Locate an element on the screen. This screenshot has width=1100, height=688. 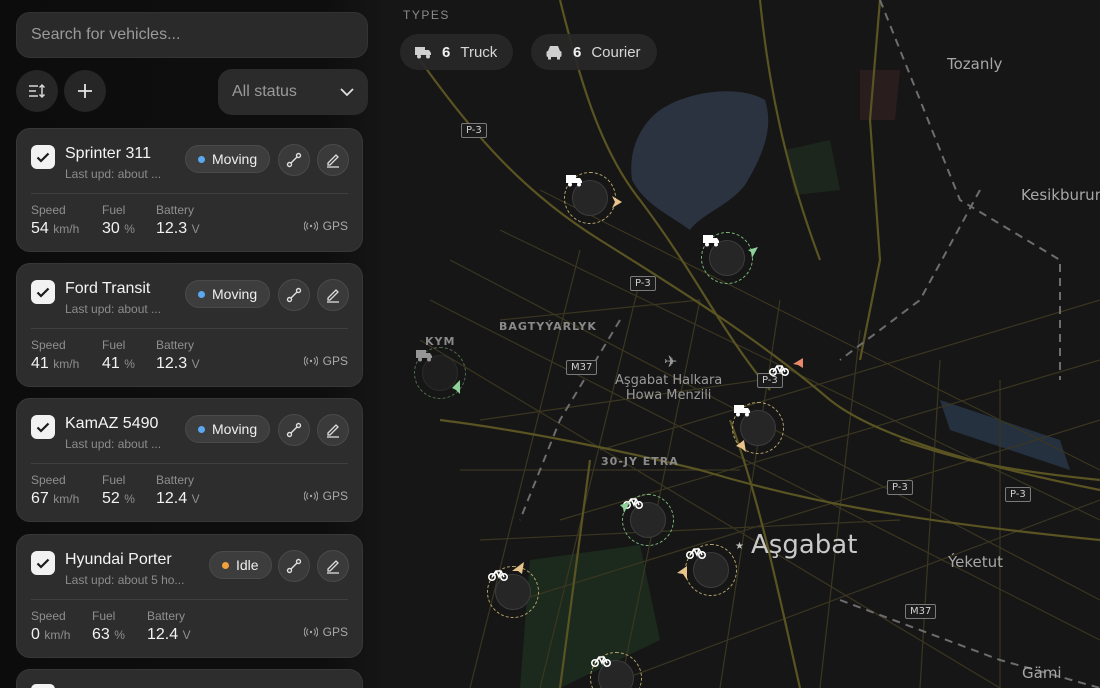
speed-value: 41 is located at coordinates (40, 363).